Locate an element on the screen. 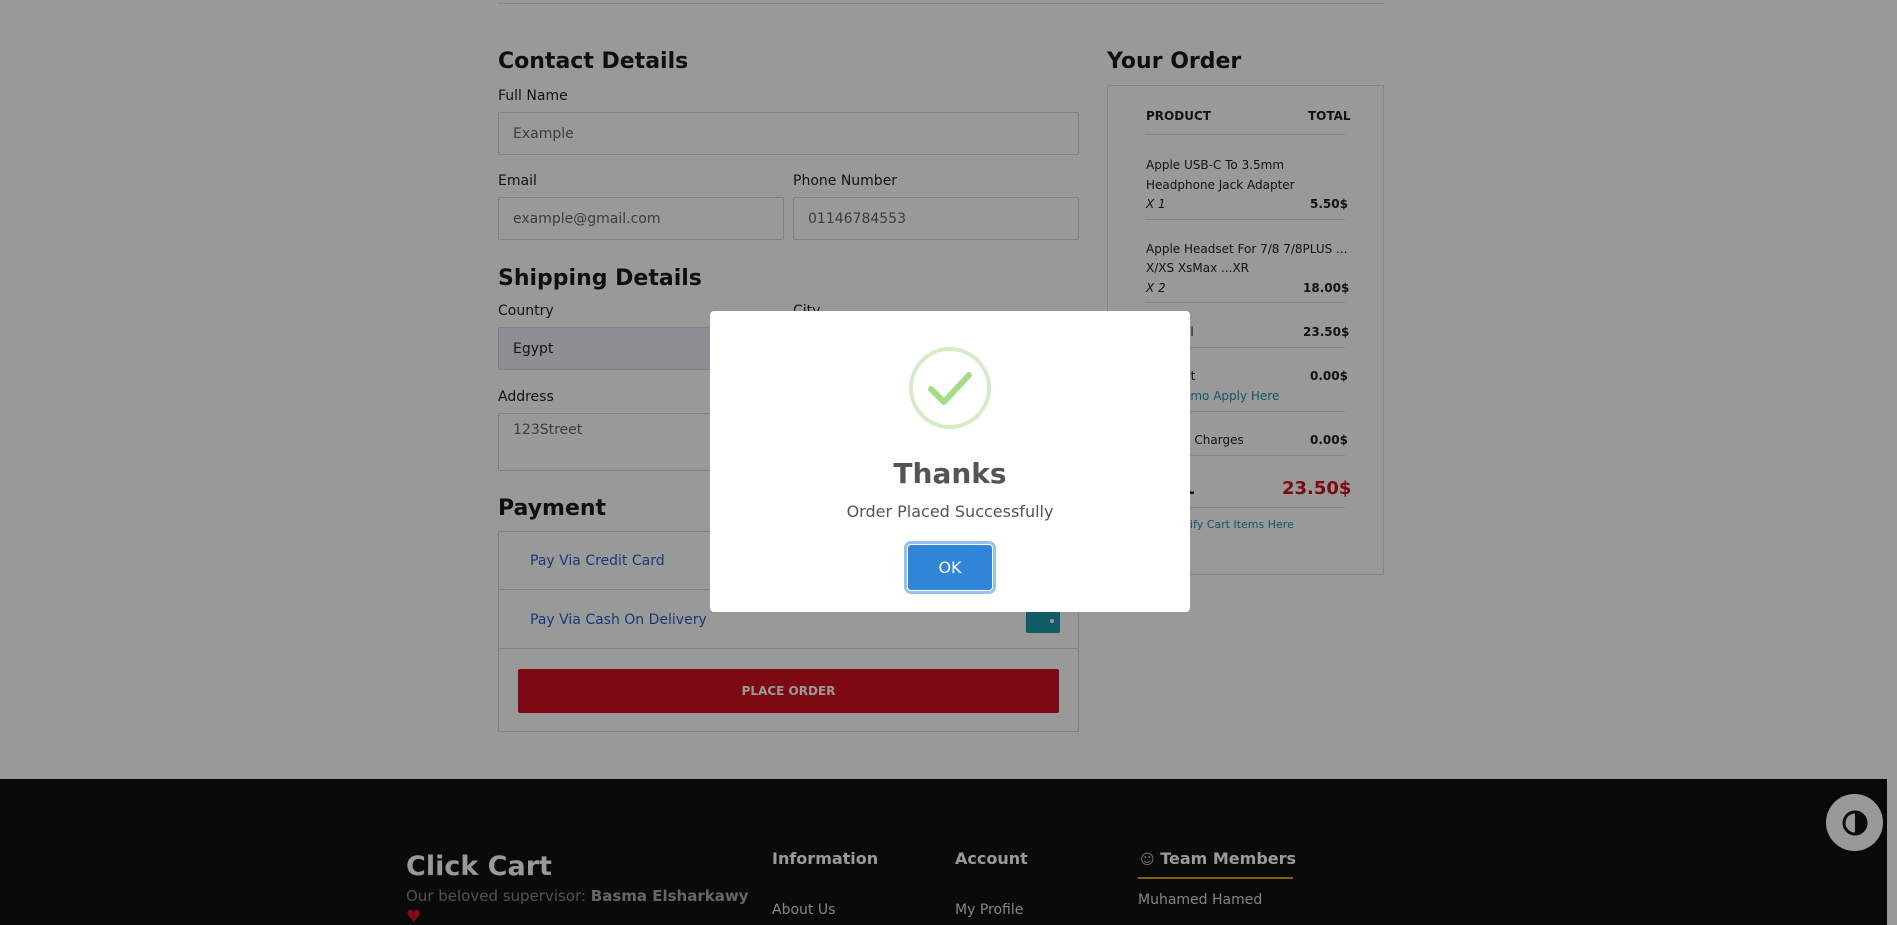 The image size is (1897, 925). success-icon-ring is located at coordinates (950, 388).